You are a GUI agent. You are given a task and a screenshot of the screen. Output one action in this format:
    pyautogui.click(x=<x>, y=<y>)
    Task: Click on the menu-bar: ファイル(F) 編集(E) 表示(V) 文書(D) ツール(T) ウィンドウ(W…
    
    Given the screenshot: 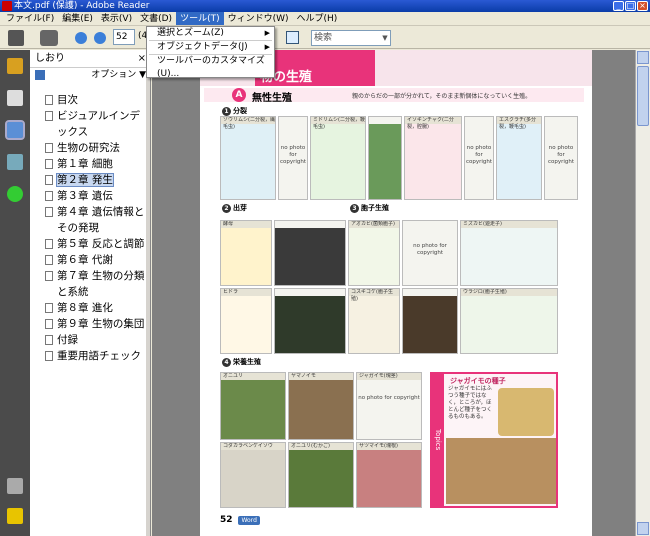 What is the action you would take?
    pyautogui.click(x=325, y=19)
    